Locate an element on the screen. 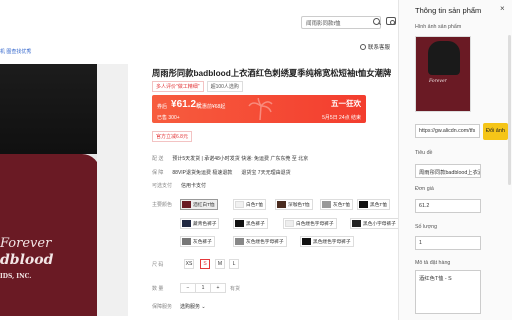 The image size is (512, 320). quantity-increase-button: + is located at coordinates (218, 288).